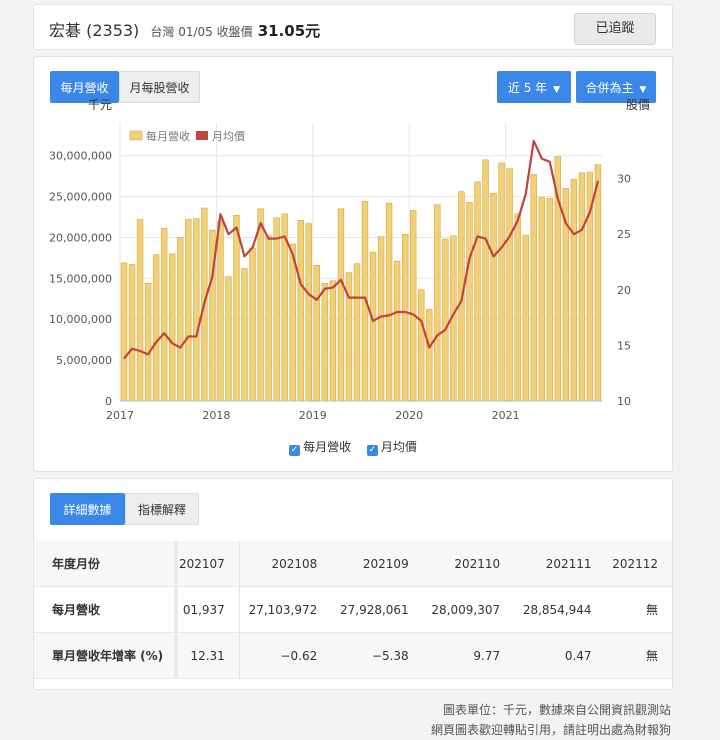  I want to click on toggle-avg-price-label: 月均價, so click(398, 447).